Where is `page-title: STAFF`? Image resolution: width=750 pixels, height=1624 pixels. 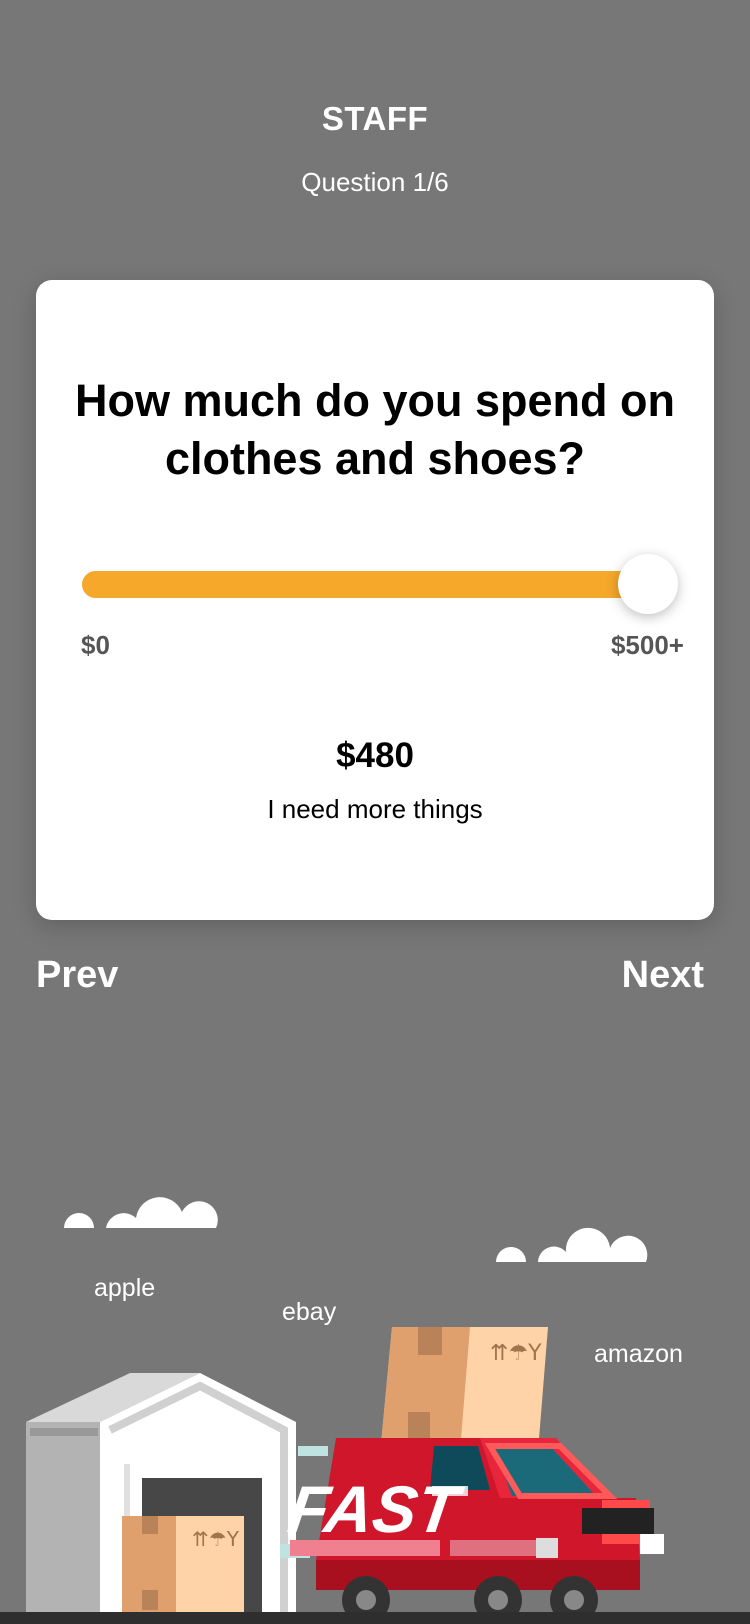
page-title: STAFF is located at coordinates (375, 118).